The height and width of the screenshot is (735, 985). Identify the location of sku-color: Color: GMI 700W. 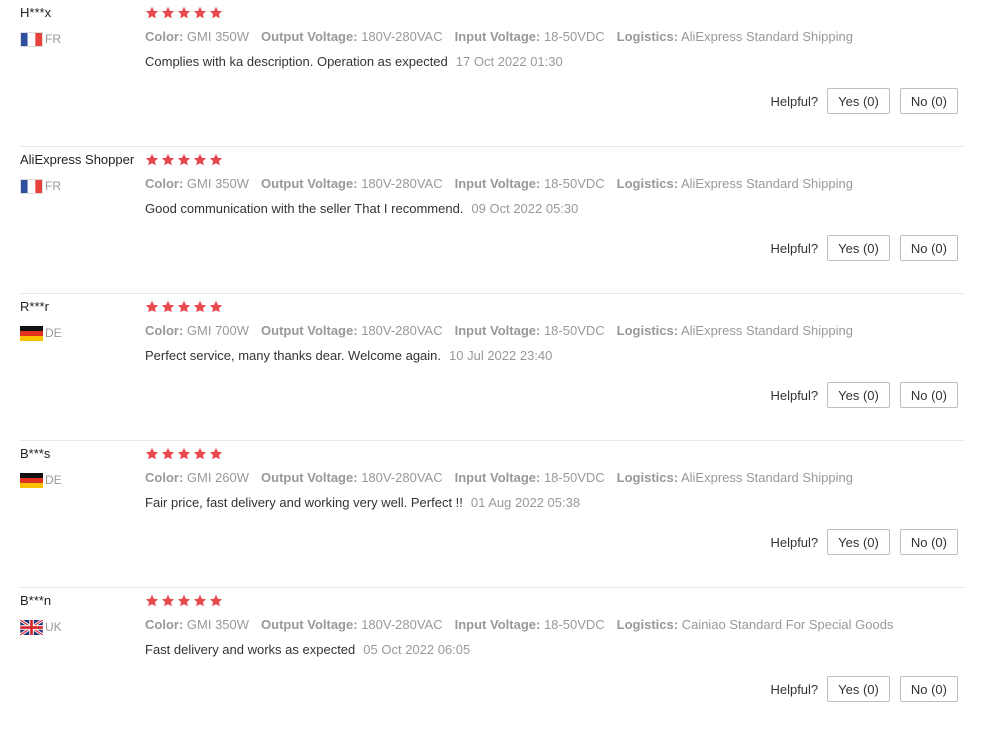
(197, 330).